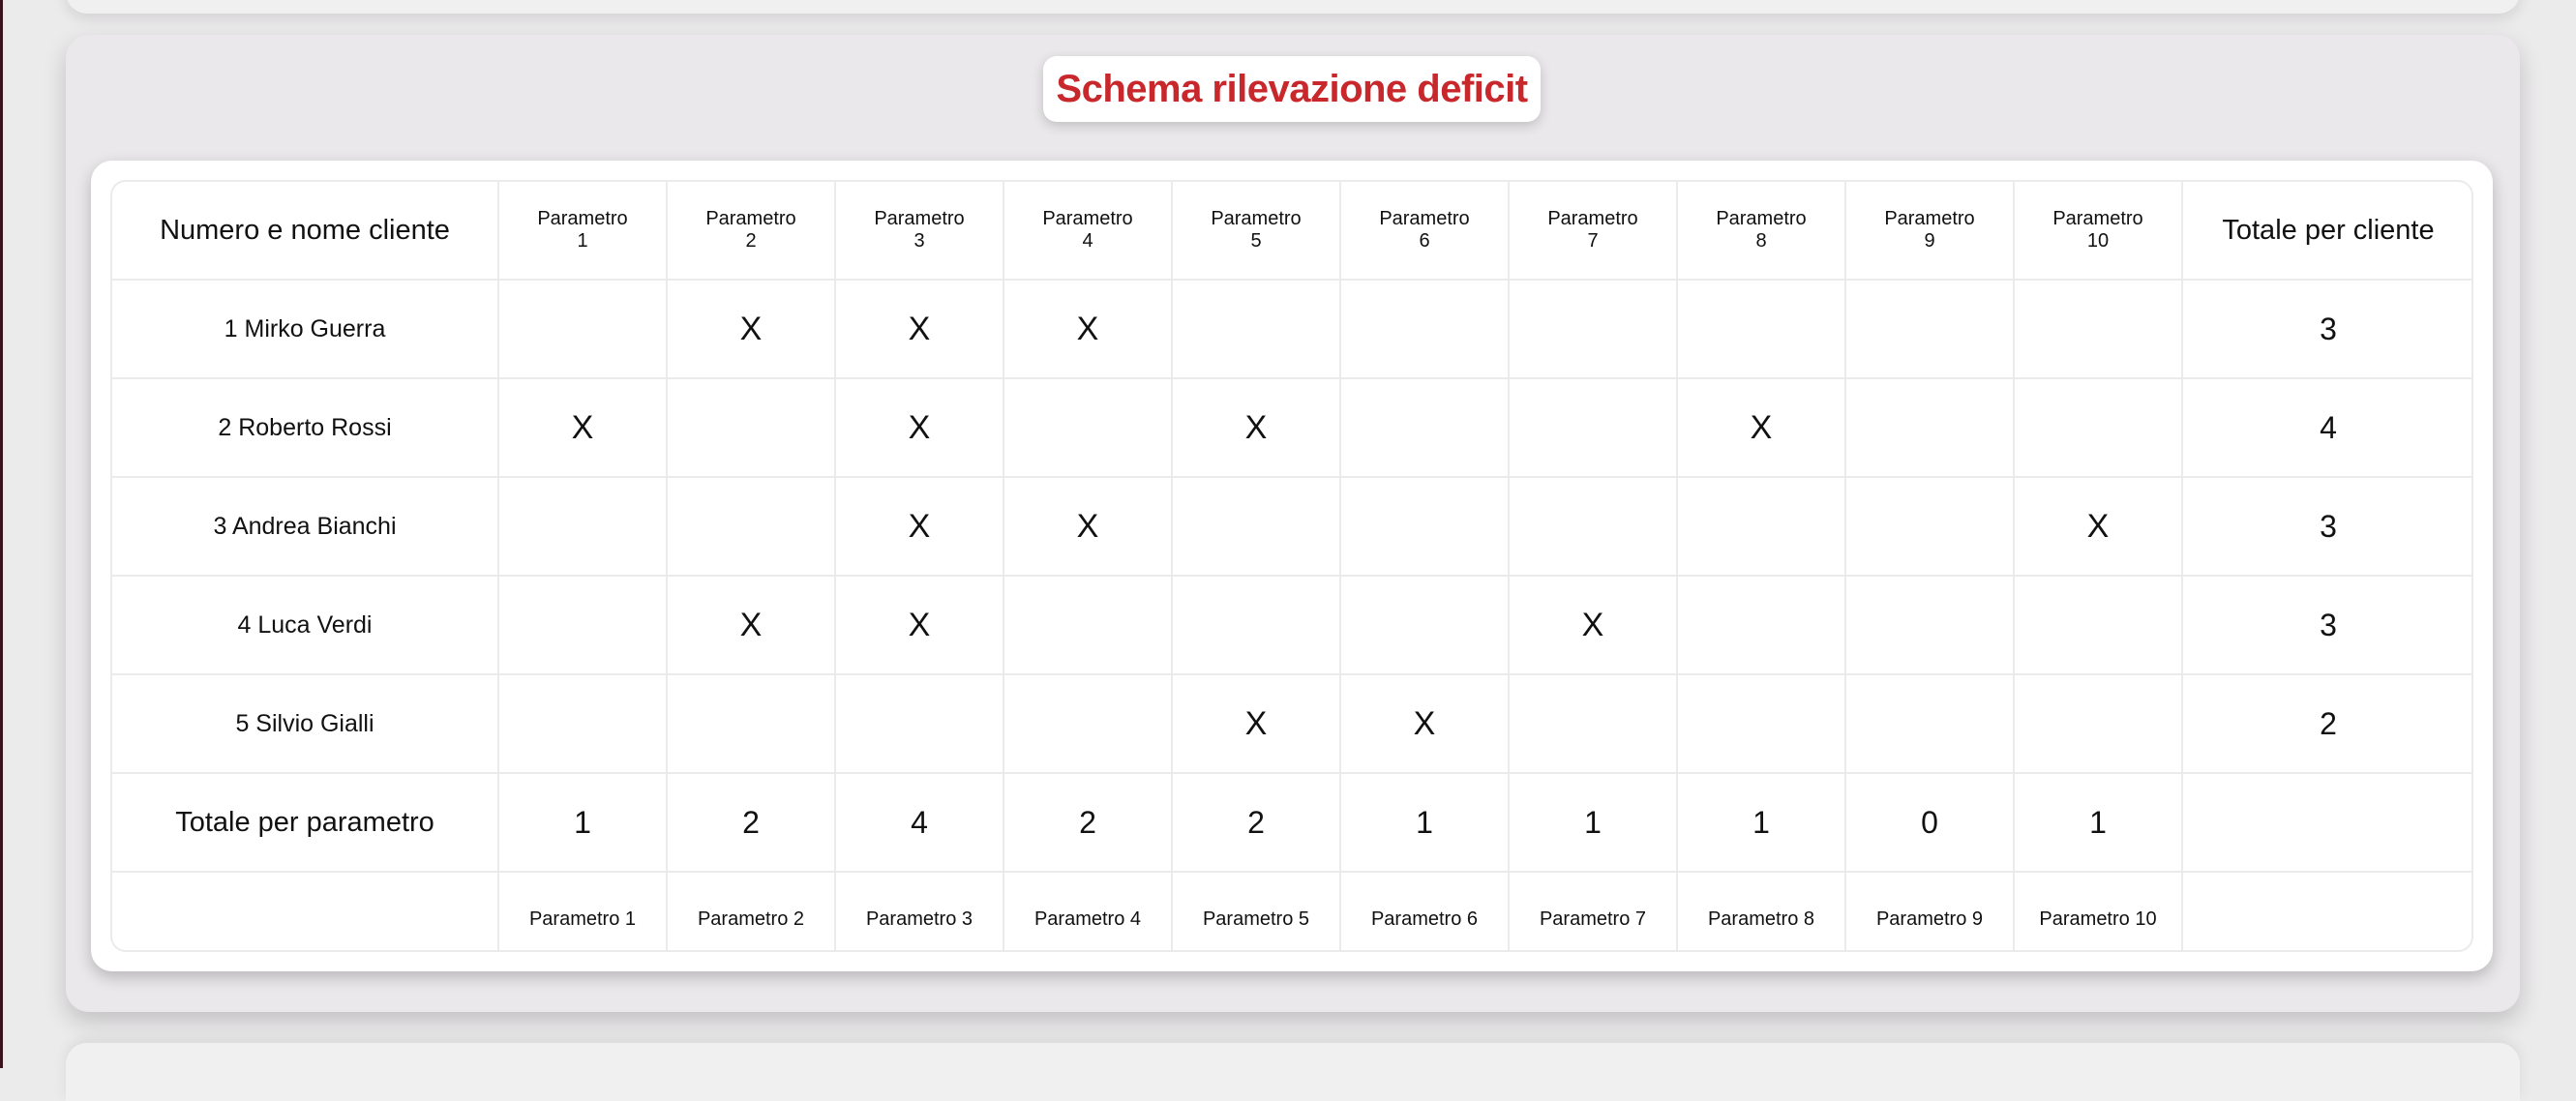  I want to click on deficit-cell-parameter-1: X, so click(582, 427).